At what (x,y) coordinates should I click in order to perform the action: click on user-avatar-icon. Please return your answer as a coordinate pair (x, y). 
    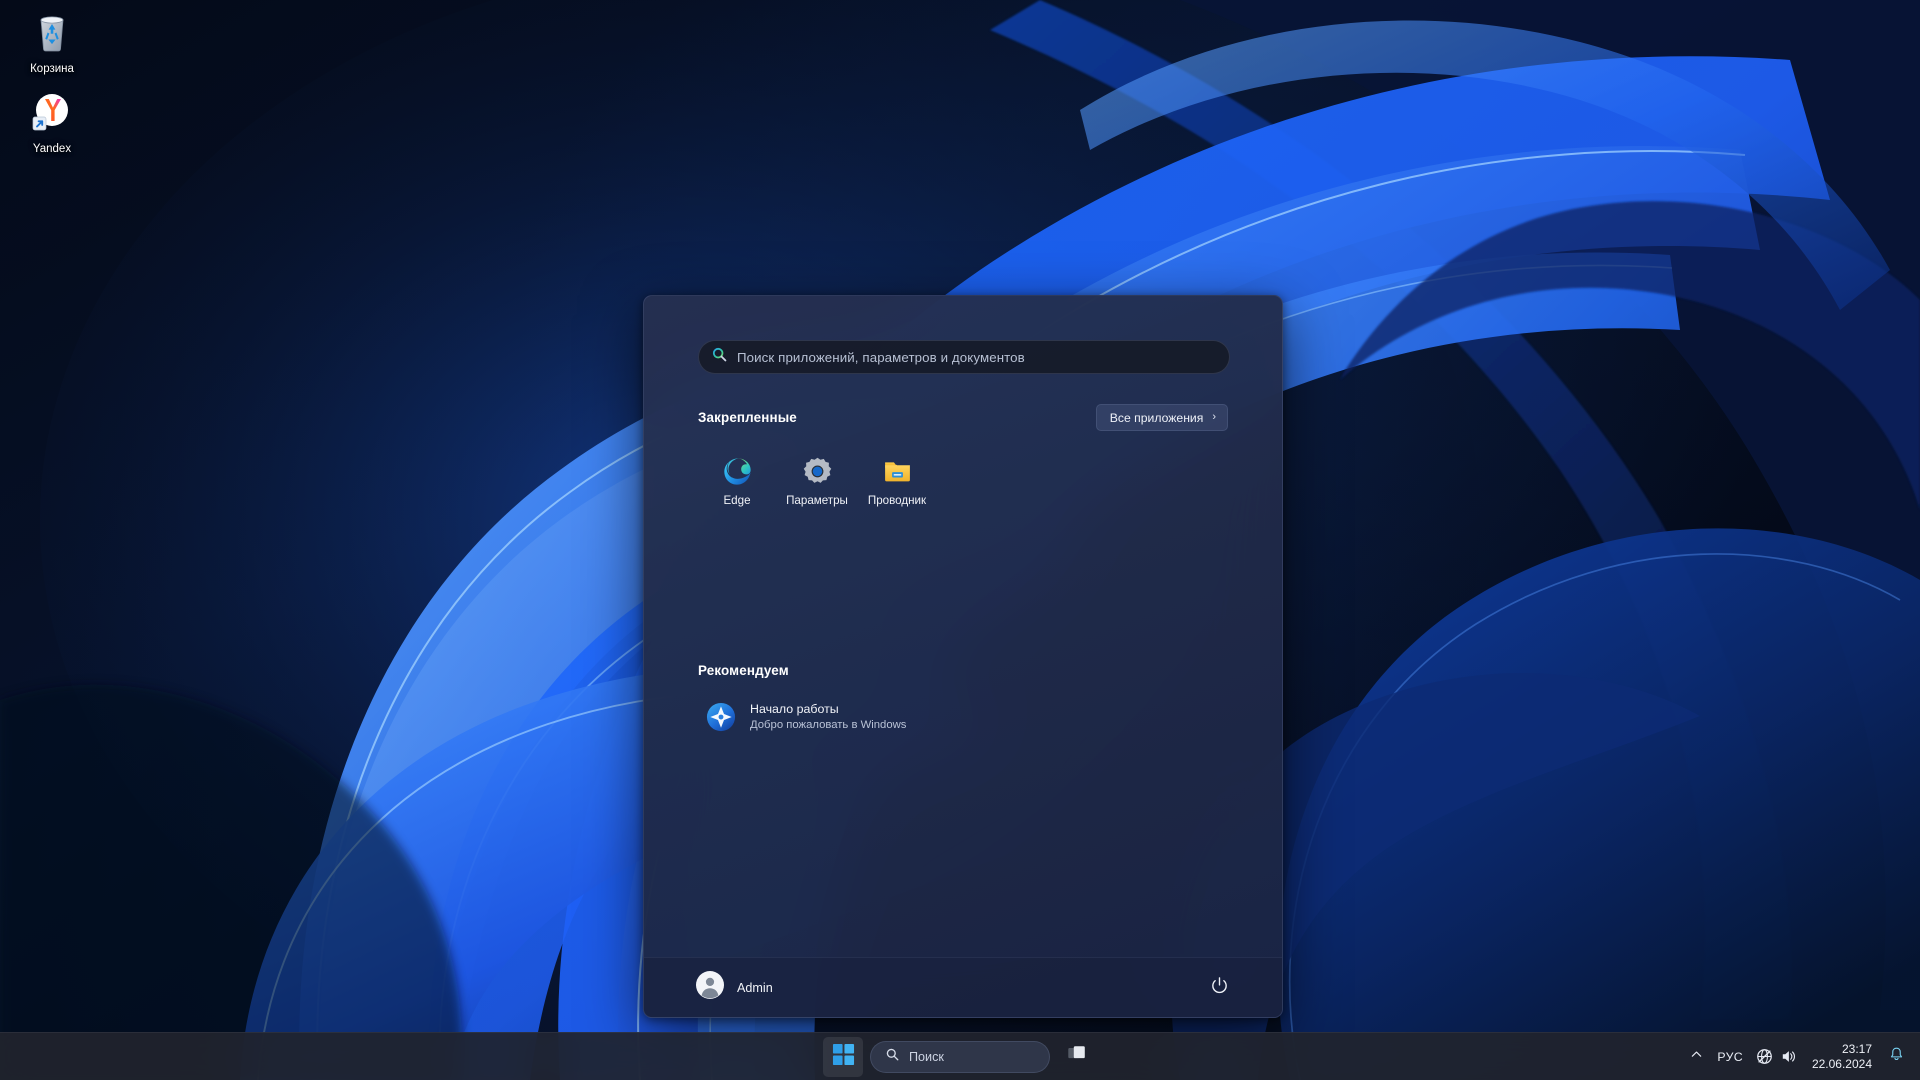
    Looking at the image, I should click on (710, 987).